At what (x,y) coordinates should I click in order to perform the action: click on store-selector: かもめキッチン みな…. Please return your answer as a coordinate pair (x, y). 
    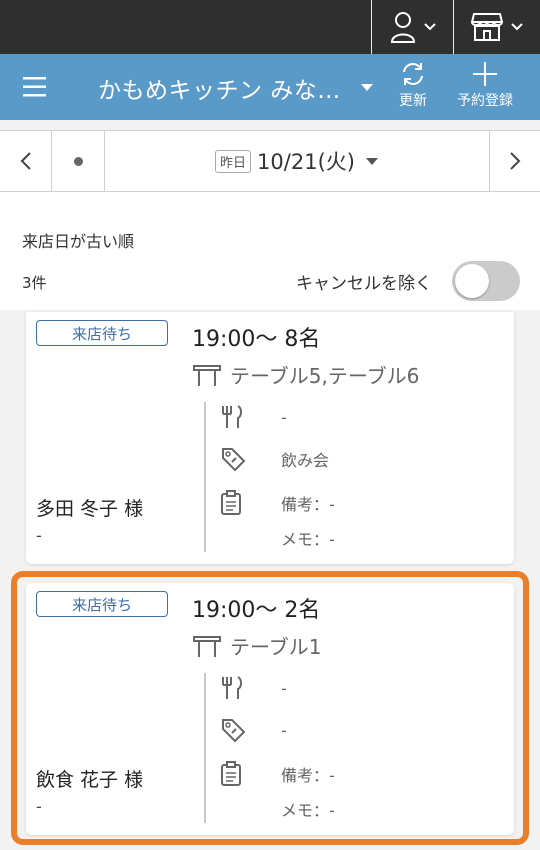
    Looking at the image, I should click on (219, 88).